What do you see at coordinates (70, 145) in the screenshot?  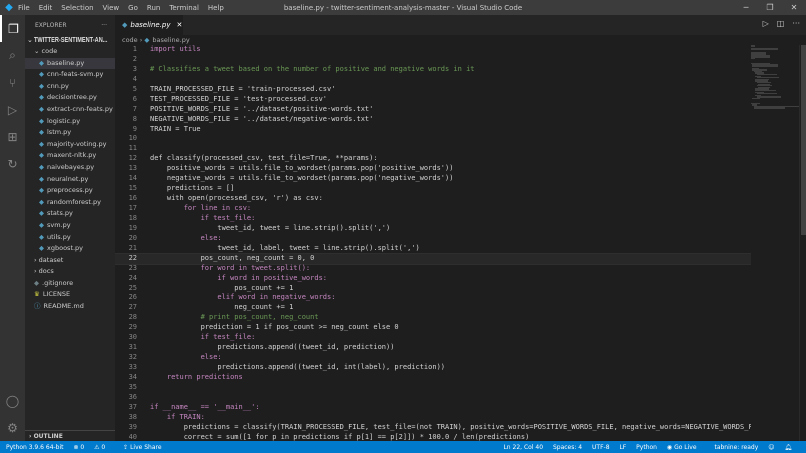 I see `file-item: ◆ majority-voting.py` at bounding box center [70, 145].